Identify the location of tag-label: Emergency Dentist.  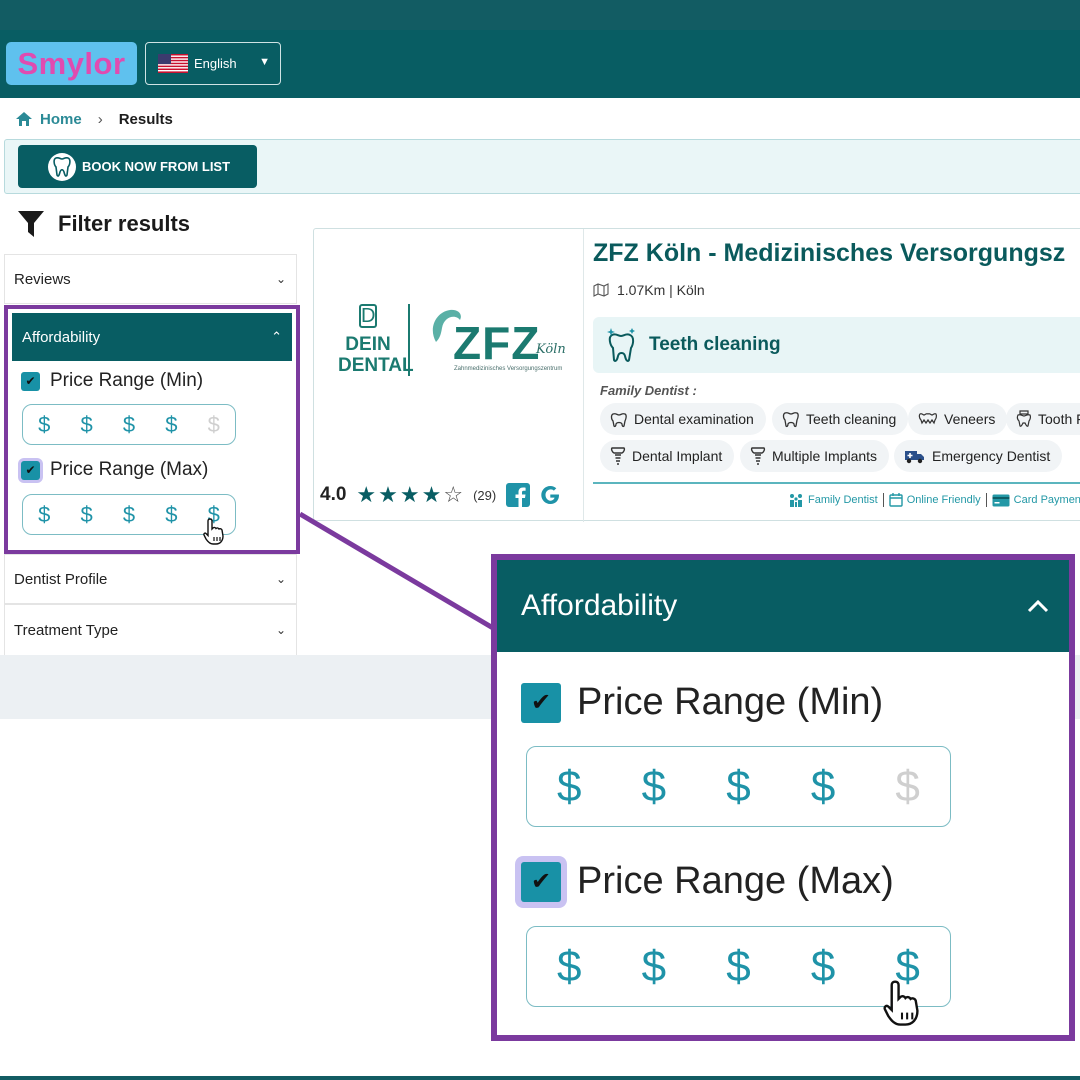
(991, 456).